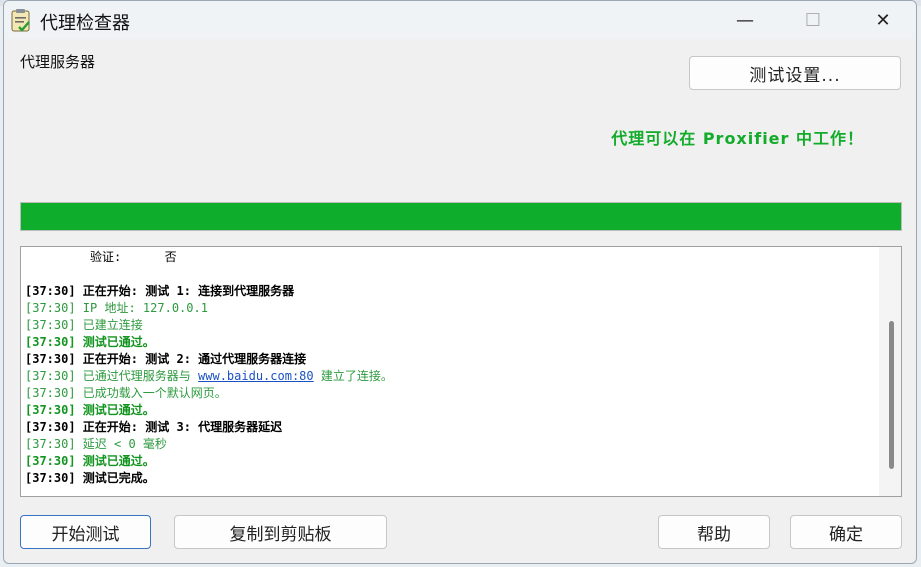 This screenshot has width=921, height=567. Describe the element at coordinates (160, 291) in the screenshot. I see `log-line: [37:30] 正在开始: 测试 1: 连接到代理服务器` at that location.